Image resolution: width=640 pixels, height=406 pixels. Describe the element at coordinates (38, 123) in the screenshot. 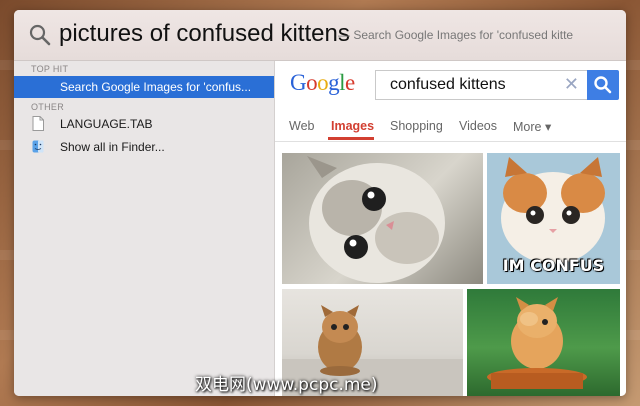

I see `document-icon` at that location.